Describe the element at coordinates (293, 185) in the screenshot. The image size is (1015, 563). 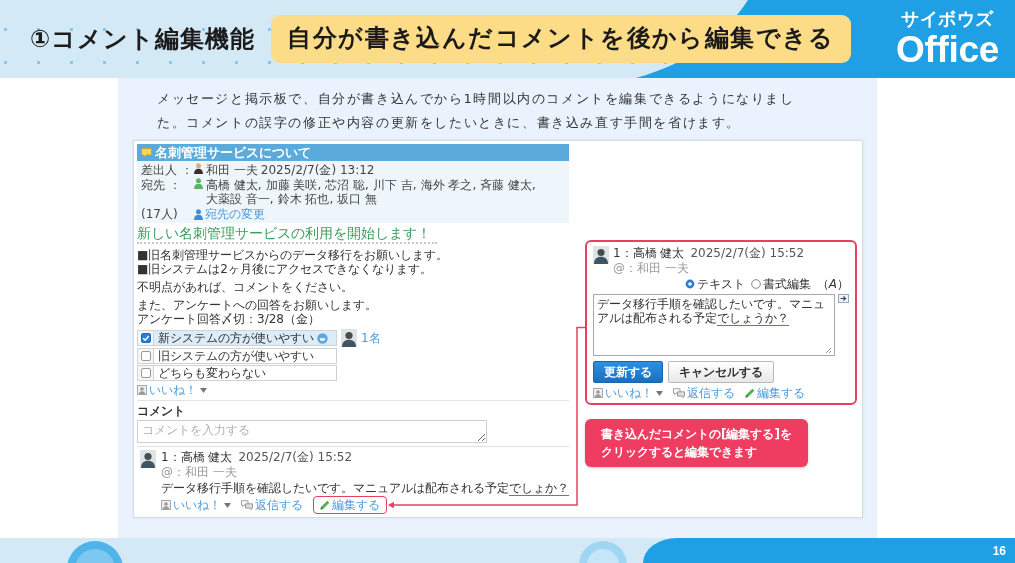
I see `recipient-name: 加藤 美咲,` at that location.